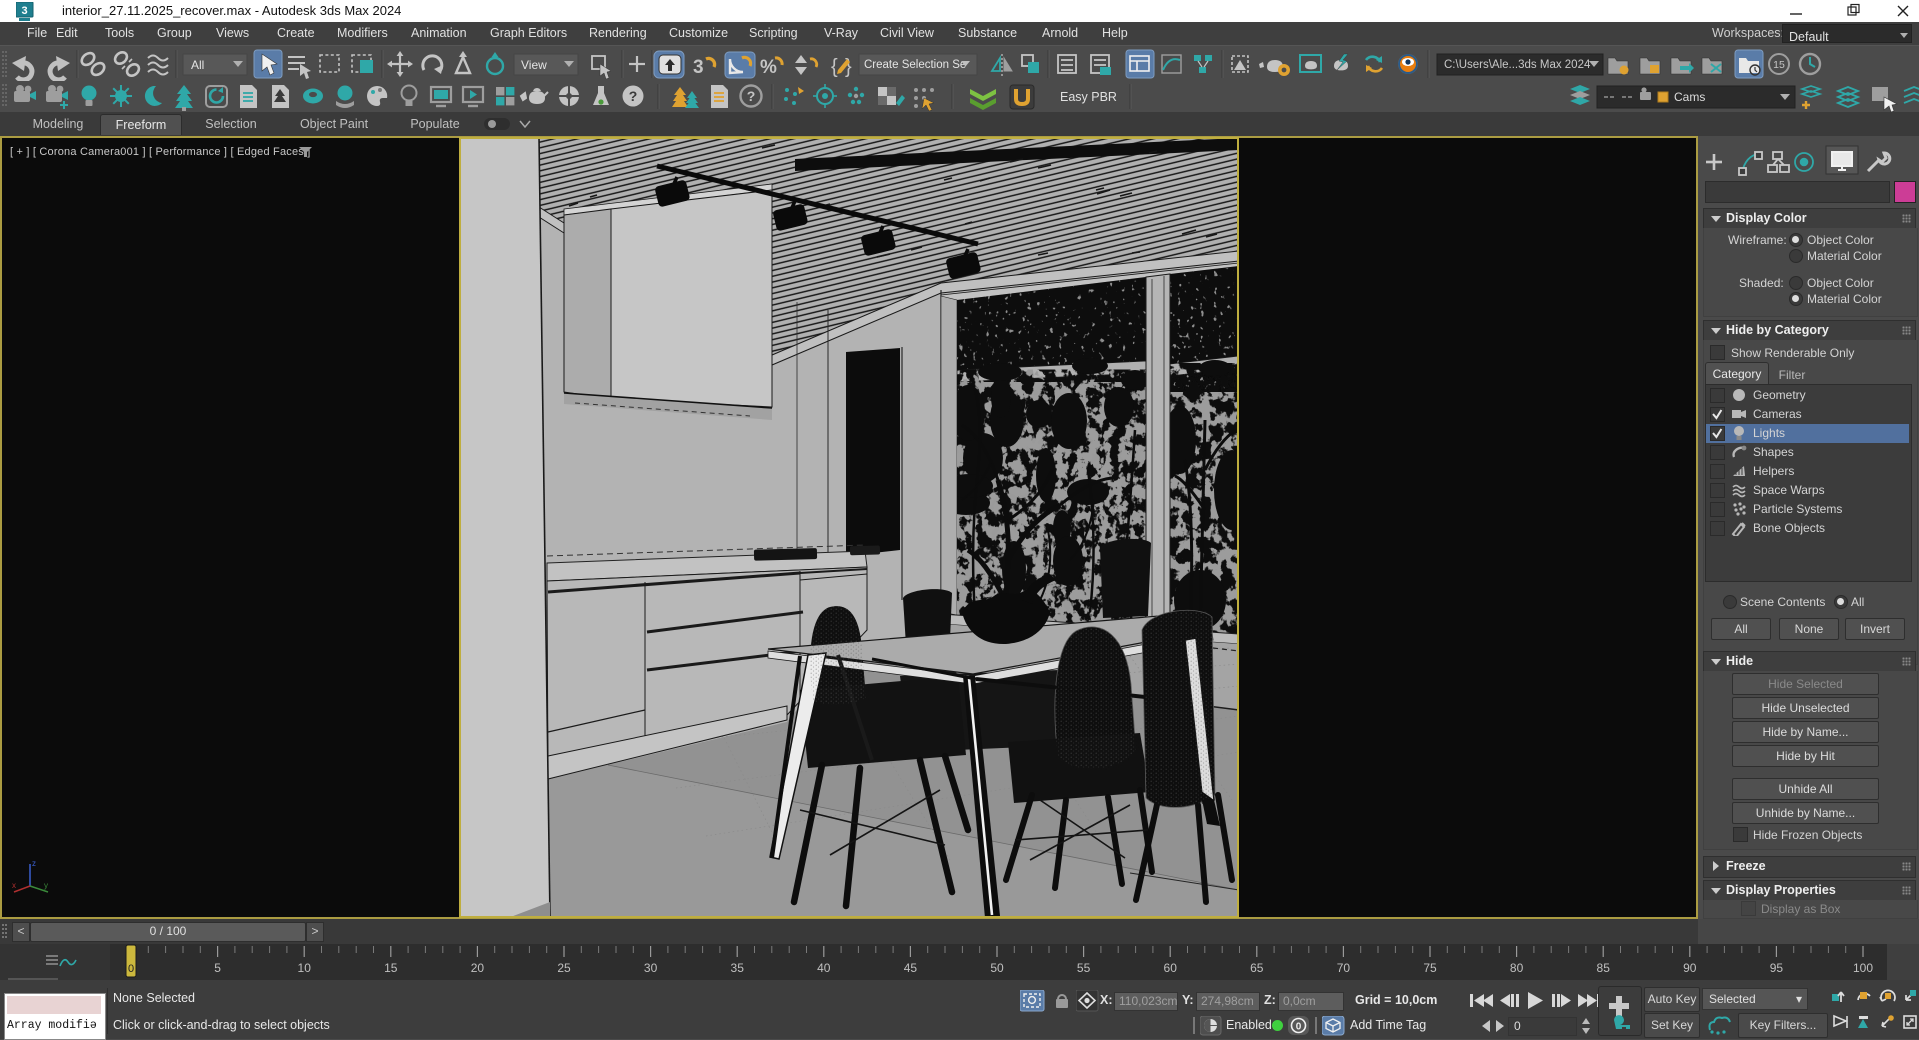 The width and height of the screenshot is (1919, 1040). Describe the element at coordinates (217, 968) in the screenshot. I see `svg-text: 5` at that location.